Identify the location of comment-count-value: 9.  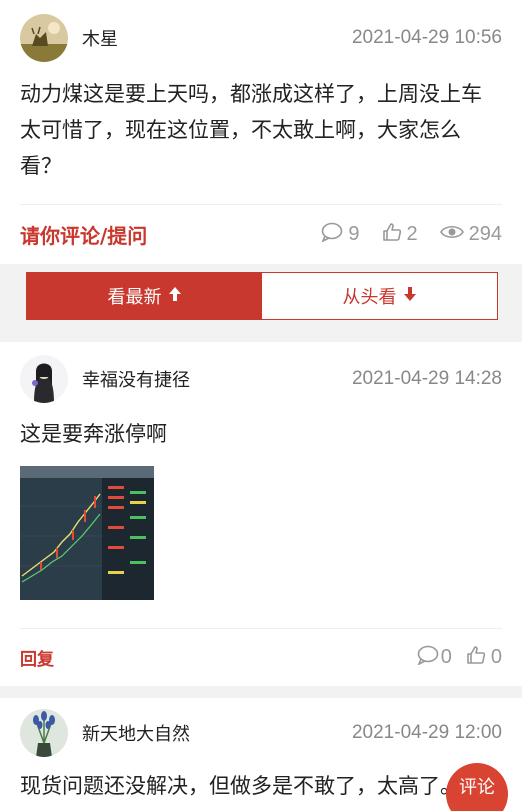
(354, 234).